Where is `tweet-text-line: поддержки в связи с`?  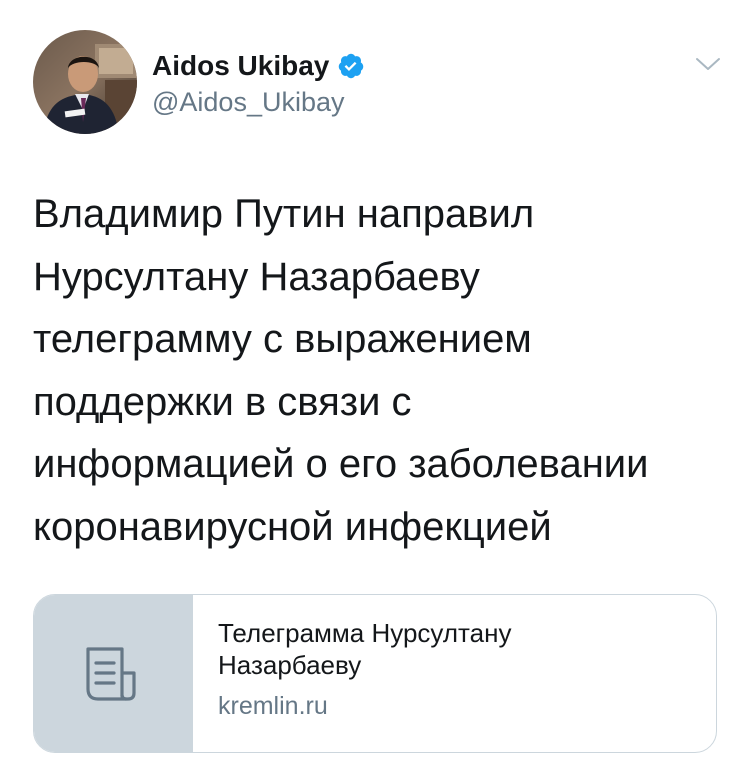
tweet-text-line: поддержки в связи с is located at coordinates (222, 401).